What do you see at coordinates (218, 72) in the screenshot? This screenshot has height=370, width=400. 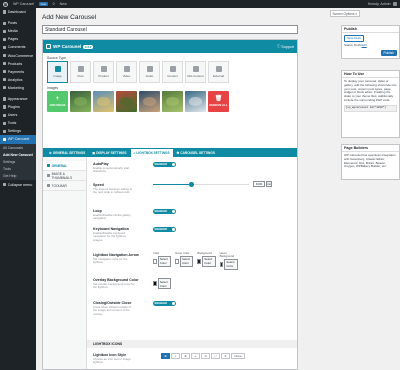 I see `source-type-external: External` at bounding box center [218, 72].